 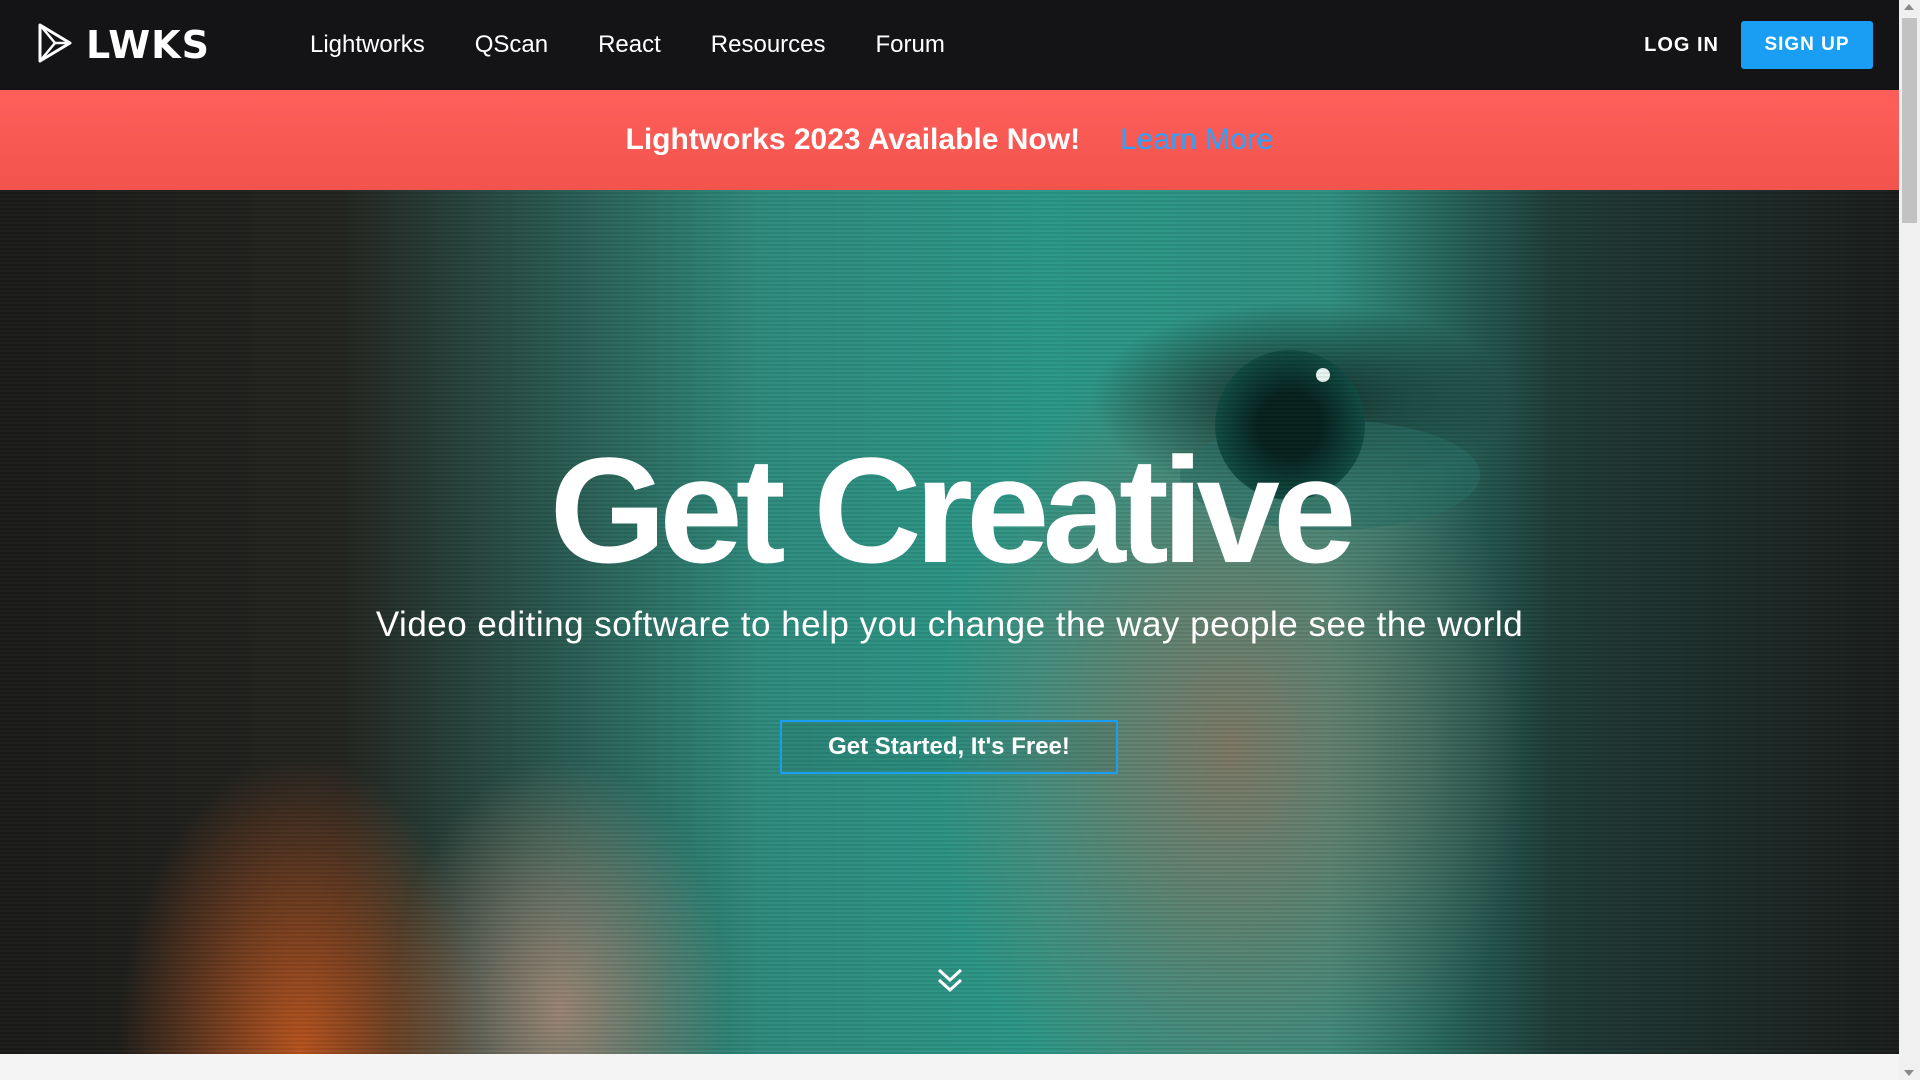 What do you see at coordinates (1681, 45) in the screenshot?
I see `login-link: LOG IN` at bounding box center [1681, 45].